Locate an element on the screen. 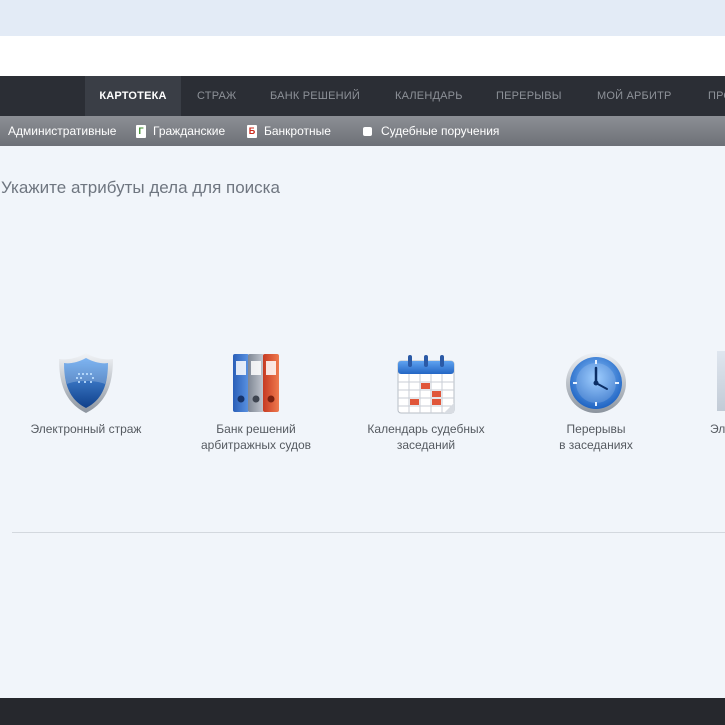 This screenshot has width=725, height=725. tile-hearings-calendar: Календарь судебных заседаний is located at coordinates (426, 402).